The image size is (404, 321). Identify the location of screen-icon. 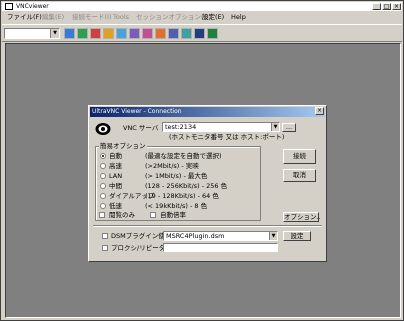
(199, 33).